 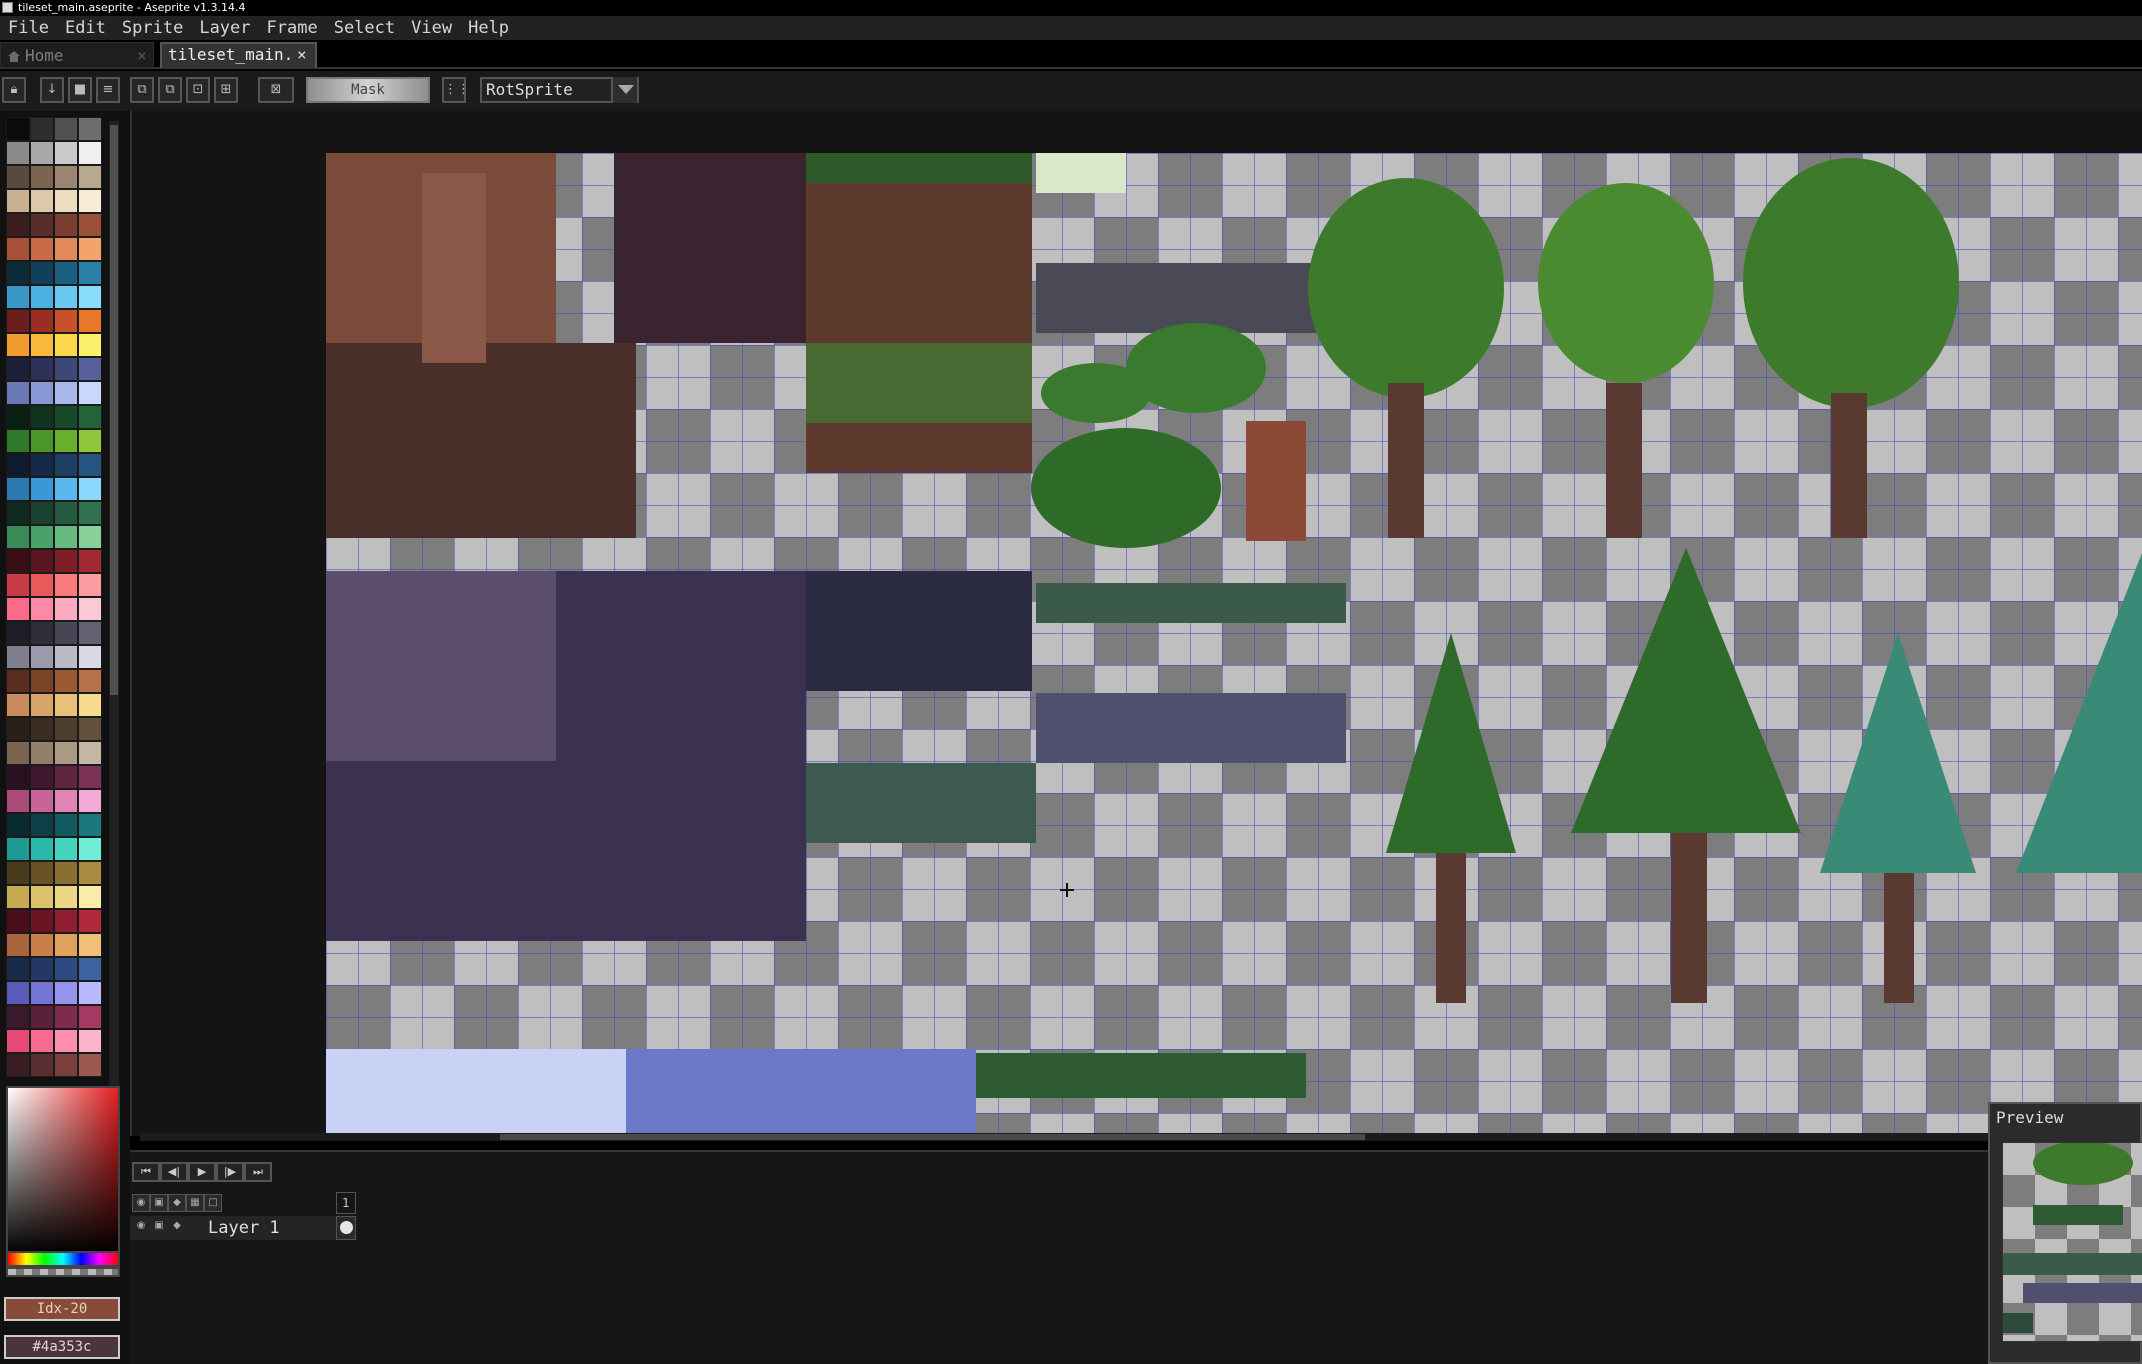 What do you see at coordinates (14, 90) in the screenshot?
I see `lock-icon: 🔒︎` at bounding box center [14, 90].